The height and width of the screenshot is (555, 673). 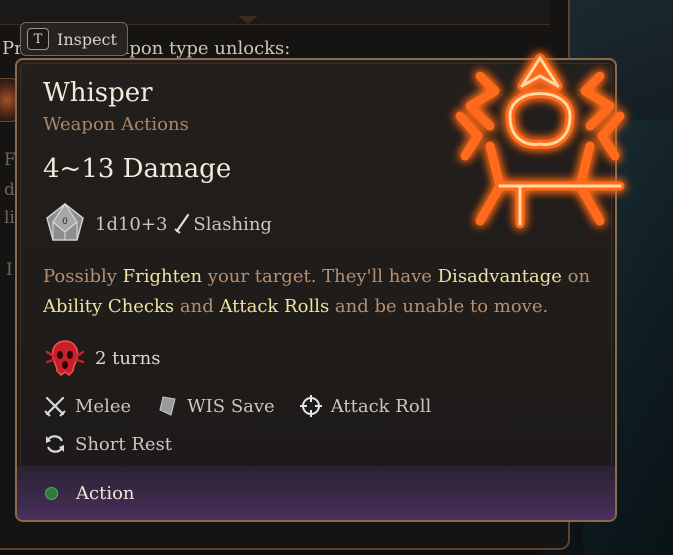 What do you see at coordinates (320, 276) in the screenshot?
I see `description-text: your target. They'll have` at bounding box center [320, 276].